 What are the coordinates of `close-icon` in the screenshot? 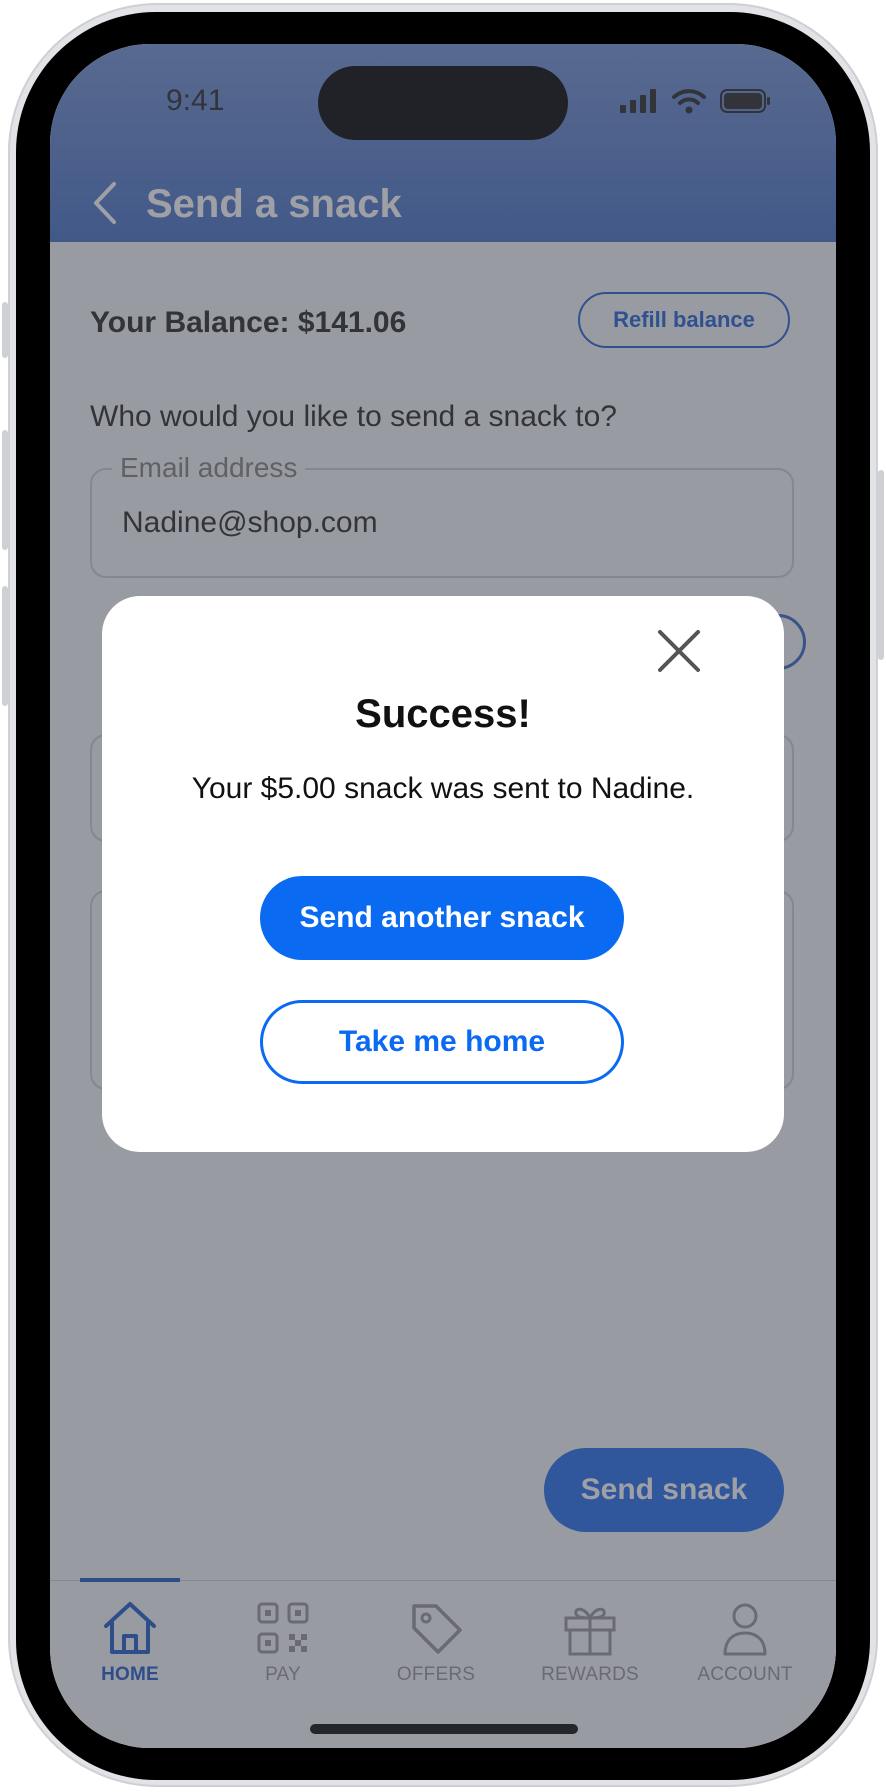 It's located at (679, 651).